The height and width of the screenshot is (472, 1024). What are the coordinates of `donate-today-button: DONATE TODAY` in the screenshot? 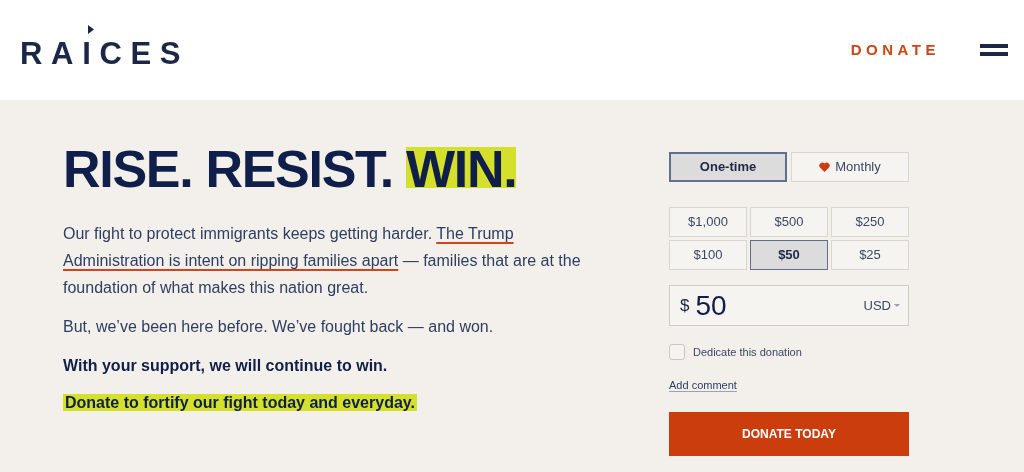 It's located at (789, 434).